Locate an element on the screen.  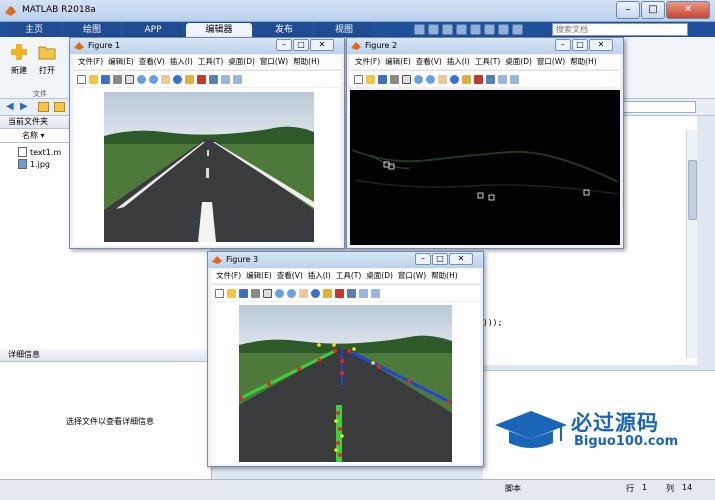
tab-apps: APP is located at coordinates (153, 30).